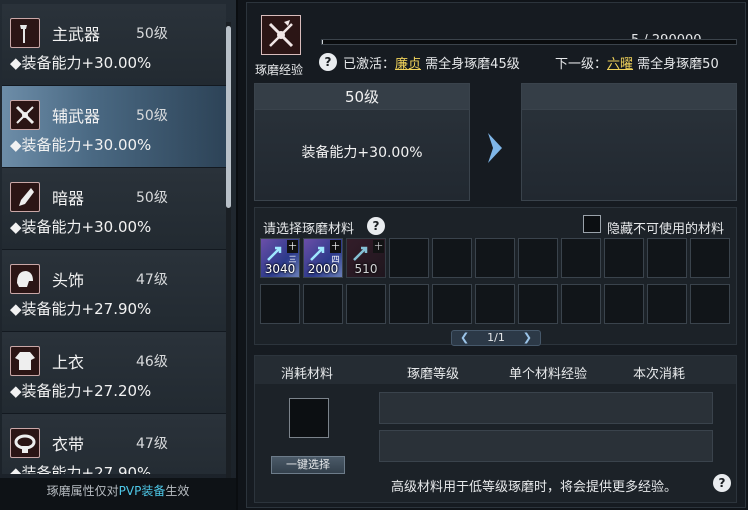 Image resolution: width=748 pixels, height=510 pixels. I want to click on equipment-name: 辅武器, so click(76, 116).